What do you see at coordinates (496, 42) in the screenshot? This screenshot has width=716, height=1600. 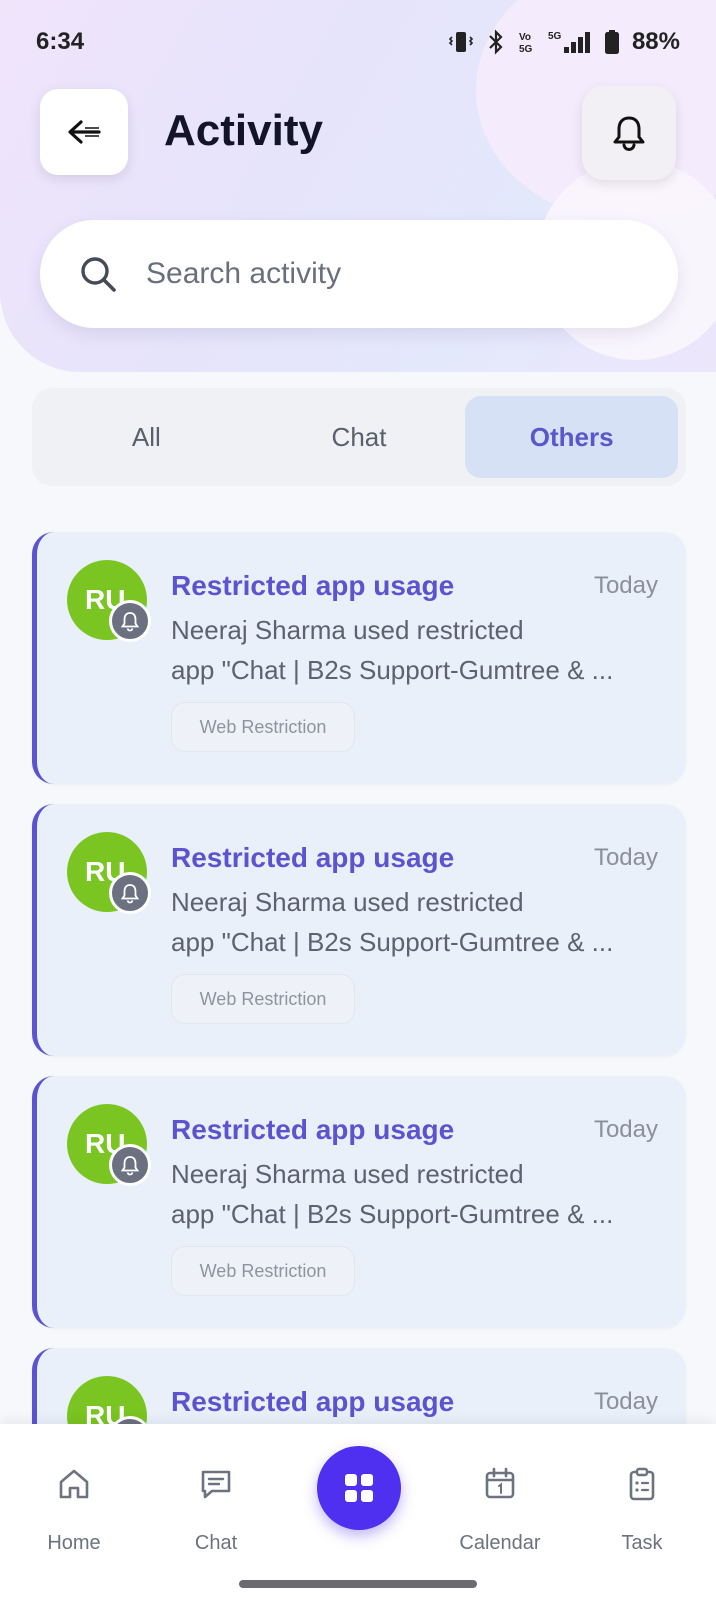 I see `bluetooth-icon` at bounding box center [496, 42].